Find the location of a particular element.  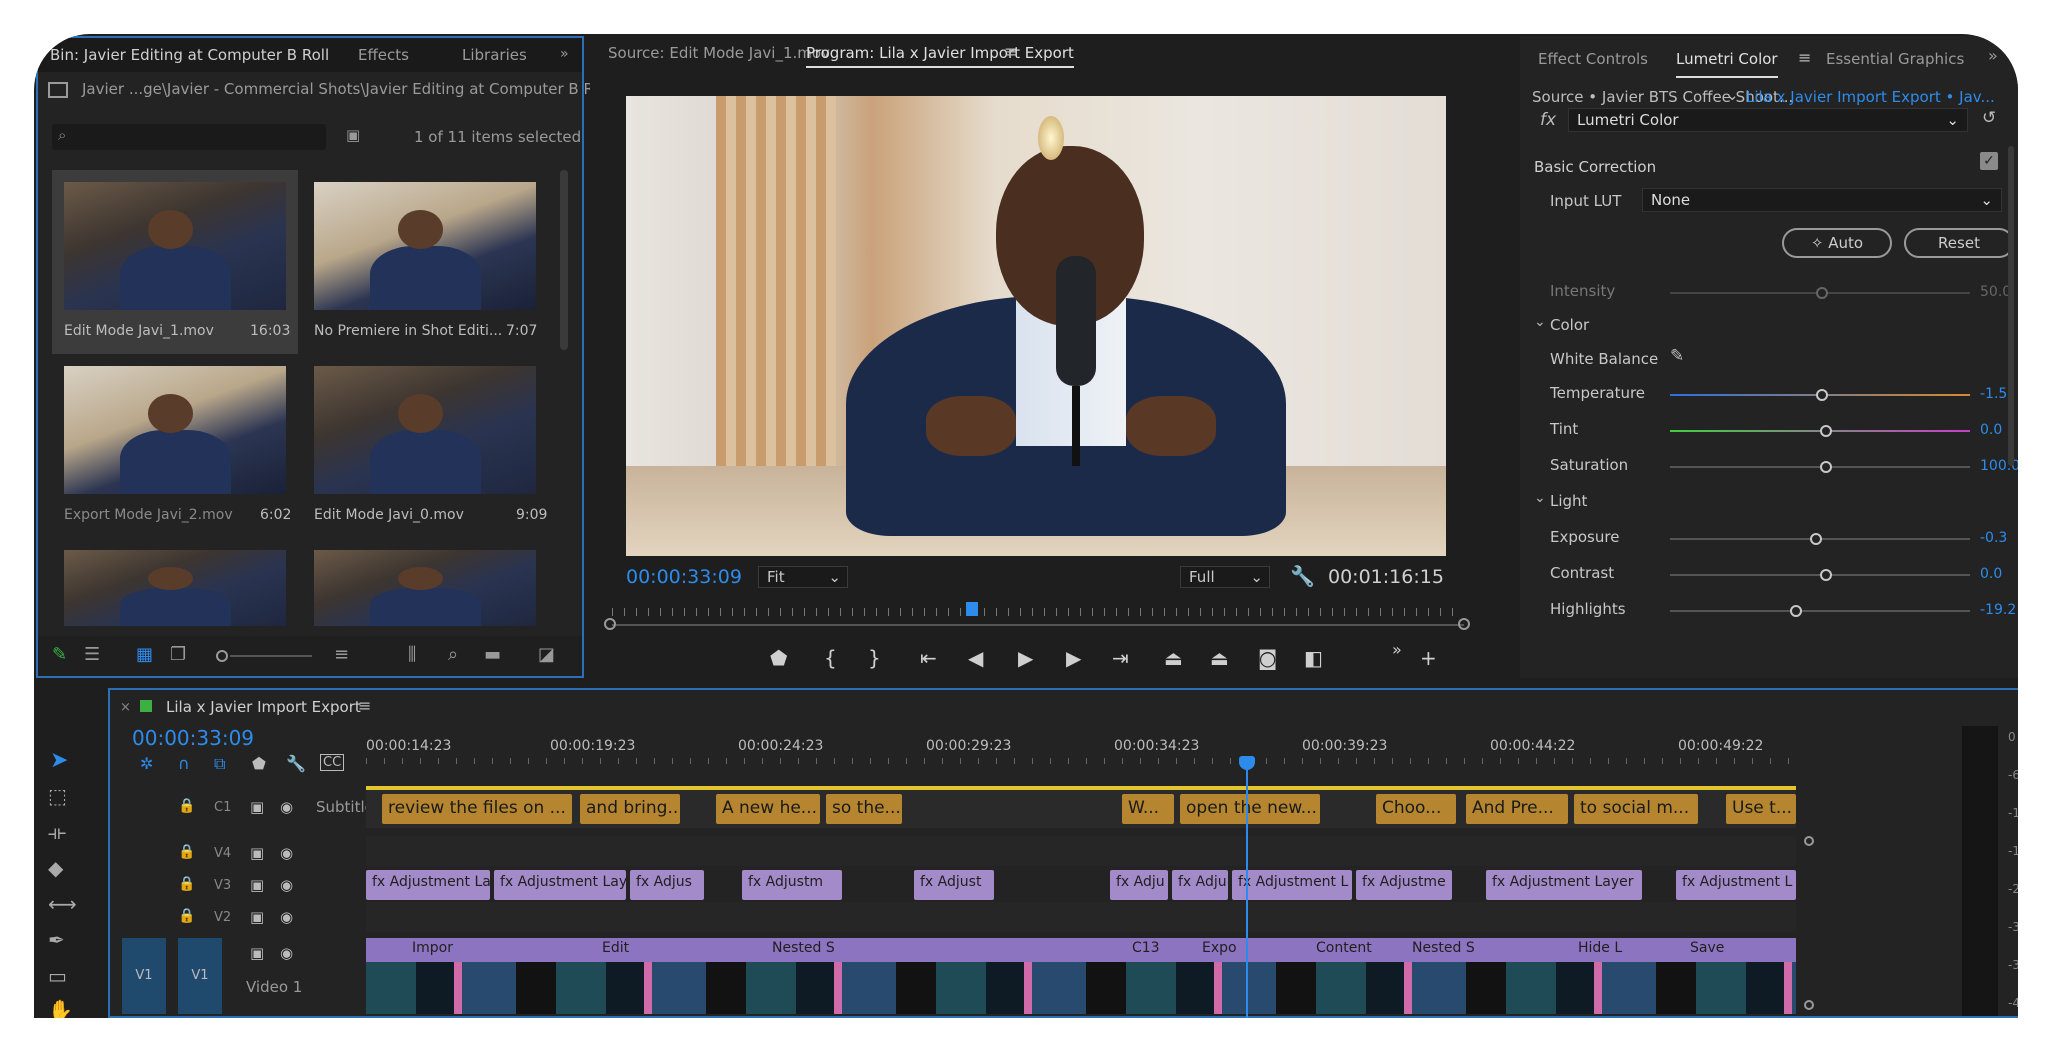

video-clip: Impor is located at coordinates (446, 950).